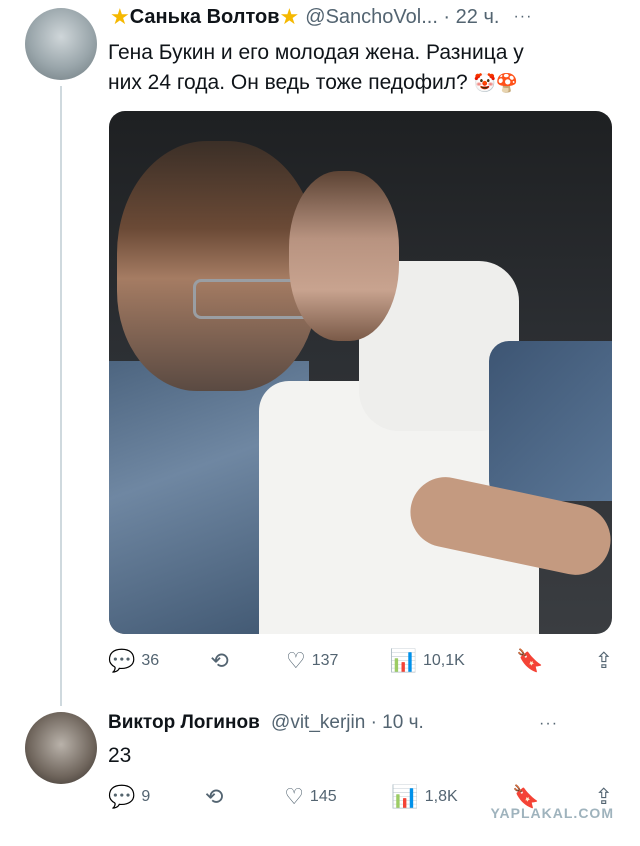 The image size is (640, 846). I want to click on retweet-button: ⟲, so click(222, 661).